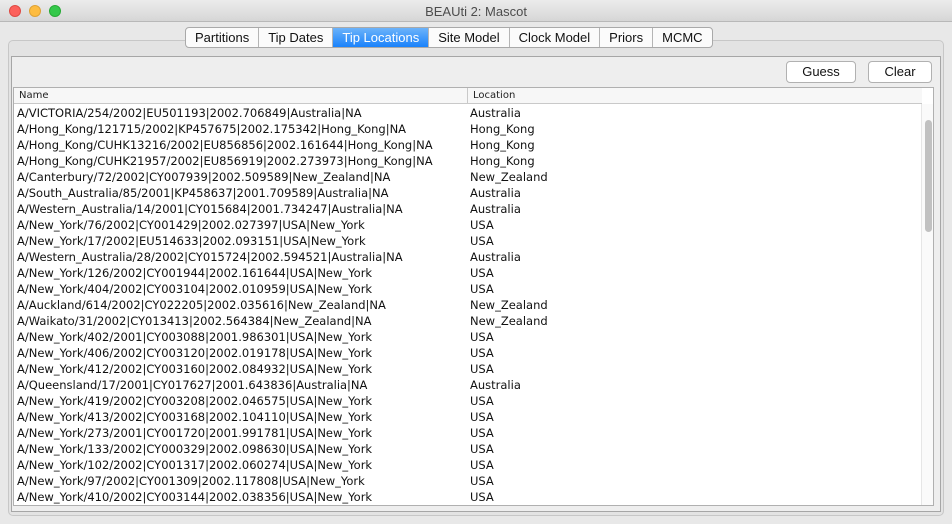 The height and width of the screenshot is (524, 952). I want to click on tab-mcmc: MCMC, so click(682, 37).